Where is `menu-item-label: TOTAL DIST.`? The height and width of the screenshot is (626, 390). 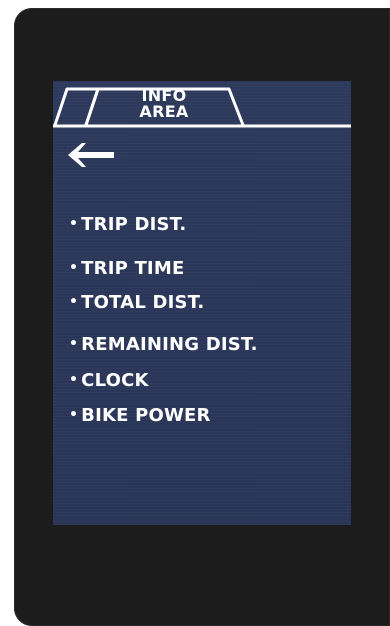 menu-item-label: TOTAL DIST. is located at coordinates (143, 302).